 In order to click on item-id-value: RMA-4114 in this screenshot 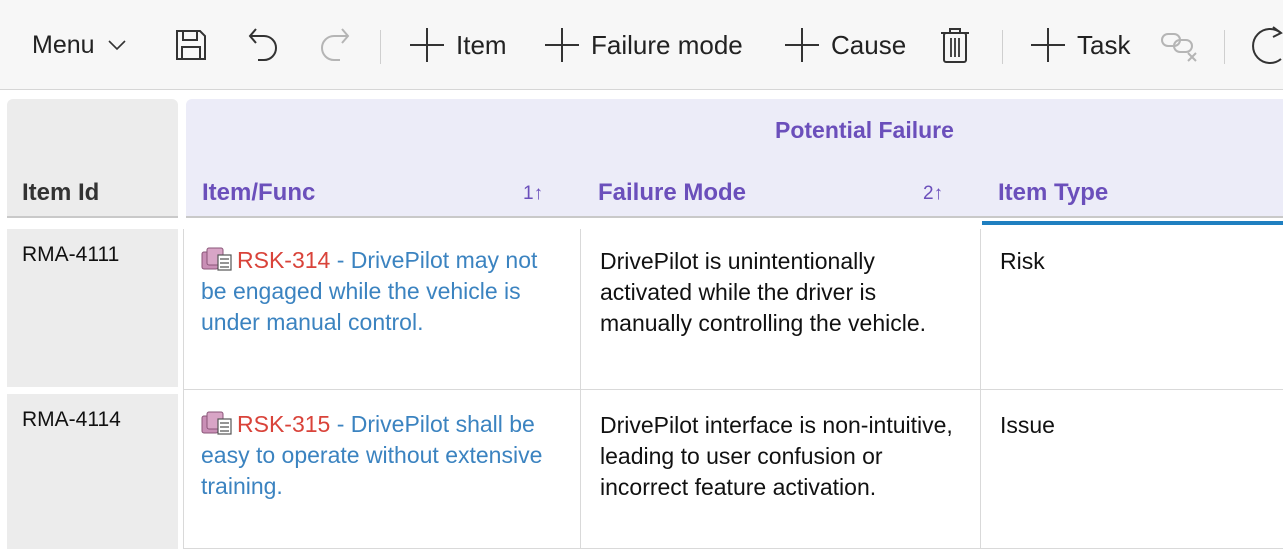, I will do `click(71, 419)`.